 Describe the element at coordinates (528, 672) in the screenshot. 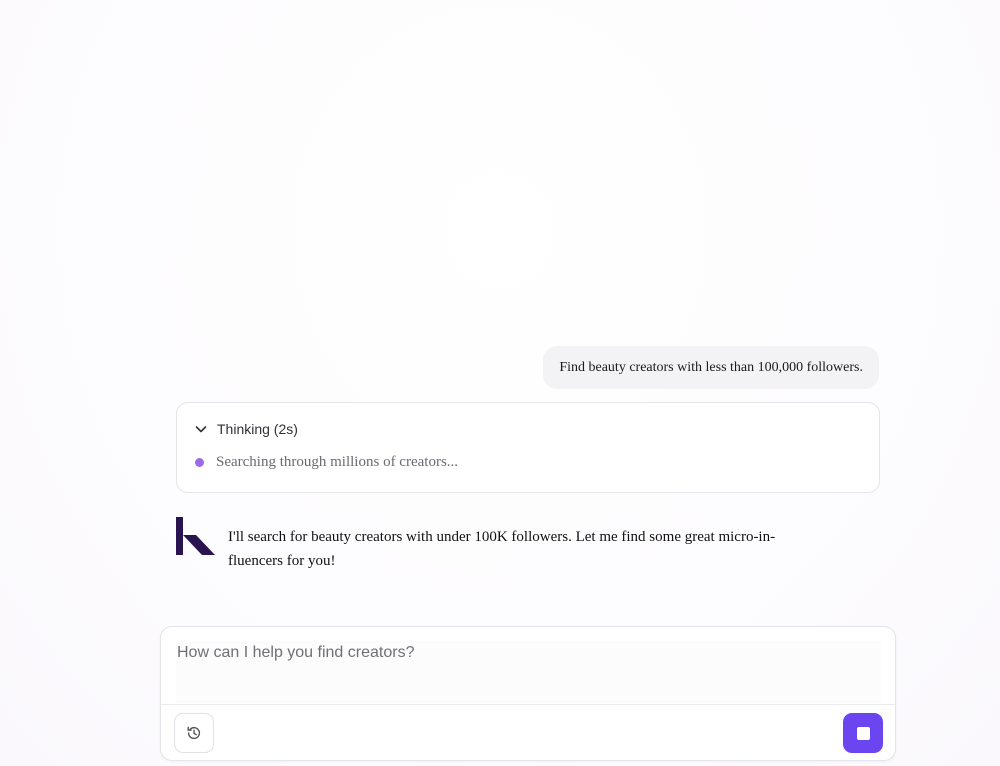

I see `prompt-input` at that location.